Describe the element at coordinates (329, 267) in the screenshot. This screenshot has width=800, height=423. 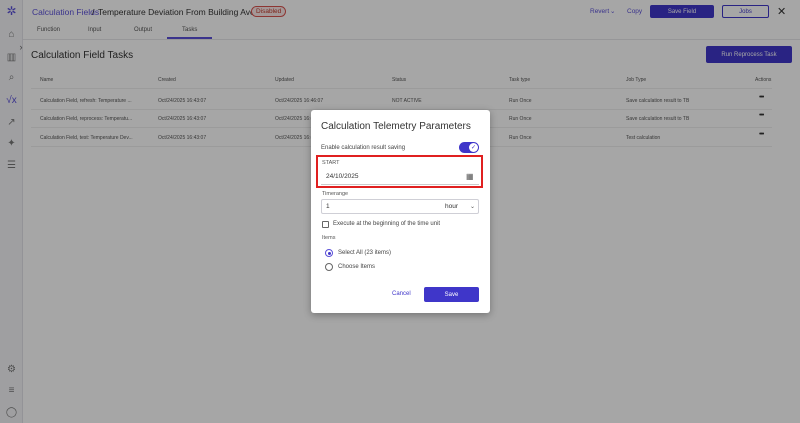
I see `choose-items-radio` at that location.